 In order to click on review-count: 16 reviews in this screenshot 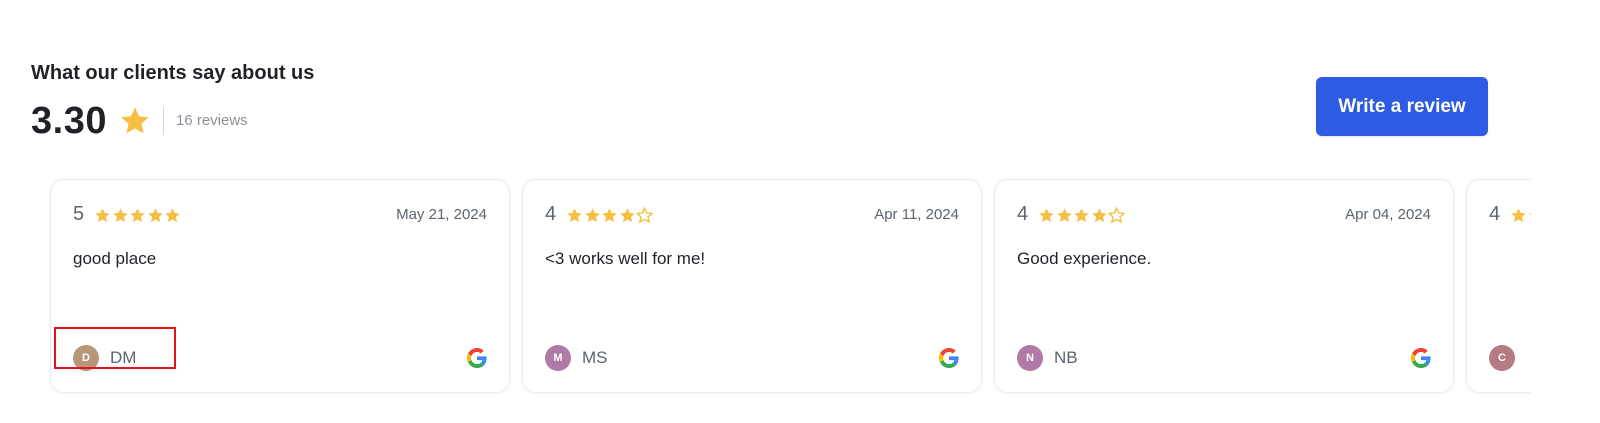, I will do `click(211, 120)`.